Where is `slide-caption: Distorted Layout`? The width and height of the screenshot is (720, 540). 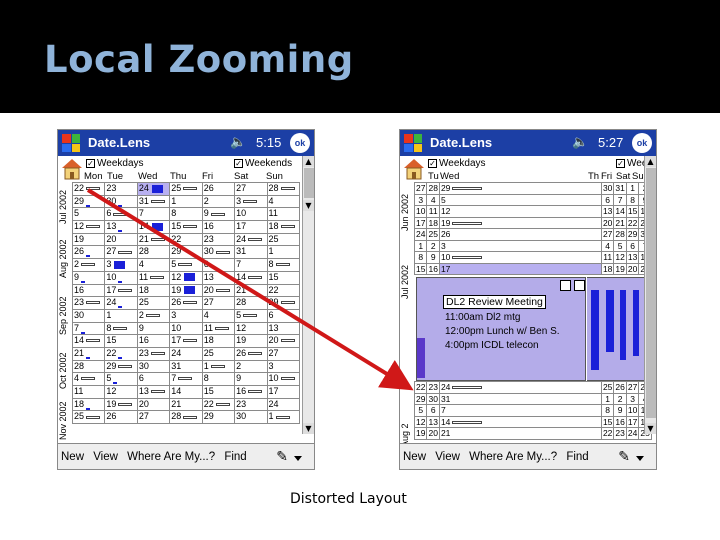
slide-caption: Distorted Layout is located at coordinates (348, 499).